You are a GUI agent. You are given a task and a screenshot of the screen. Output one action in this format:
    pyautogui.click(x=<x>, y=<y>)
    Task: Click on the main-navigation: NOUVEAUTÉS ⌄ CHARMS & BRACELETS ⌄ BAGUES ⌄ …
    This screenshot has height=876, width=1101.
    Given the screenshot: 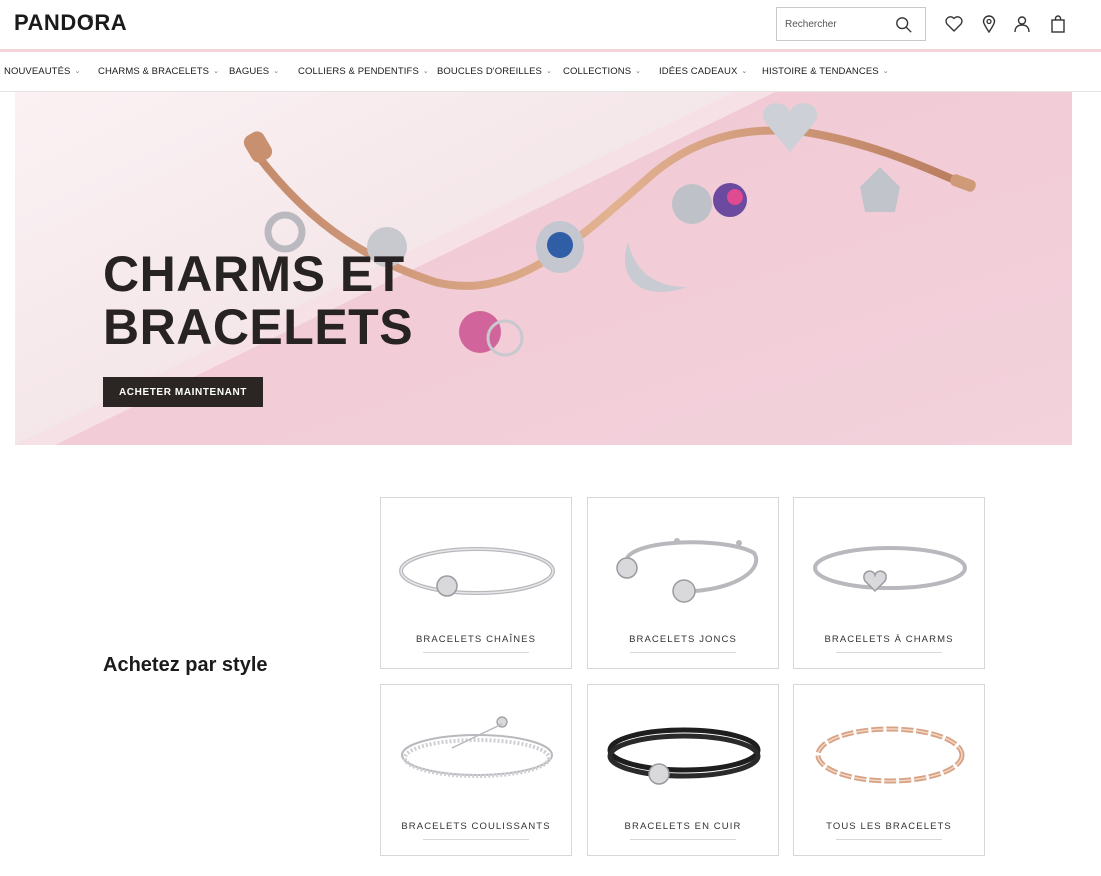 What is the action you would take?
    pyautogui.click(x=550, y=72)
    